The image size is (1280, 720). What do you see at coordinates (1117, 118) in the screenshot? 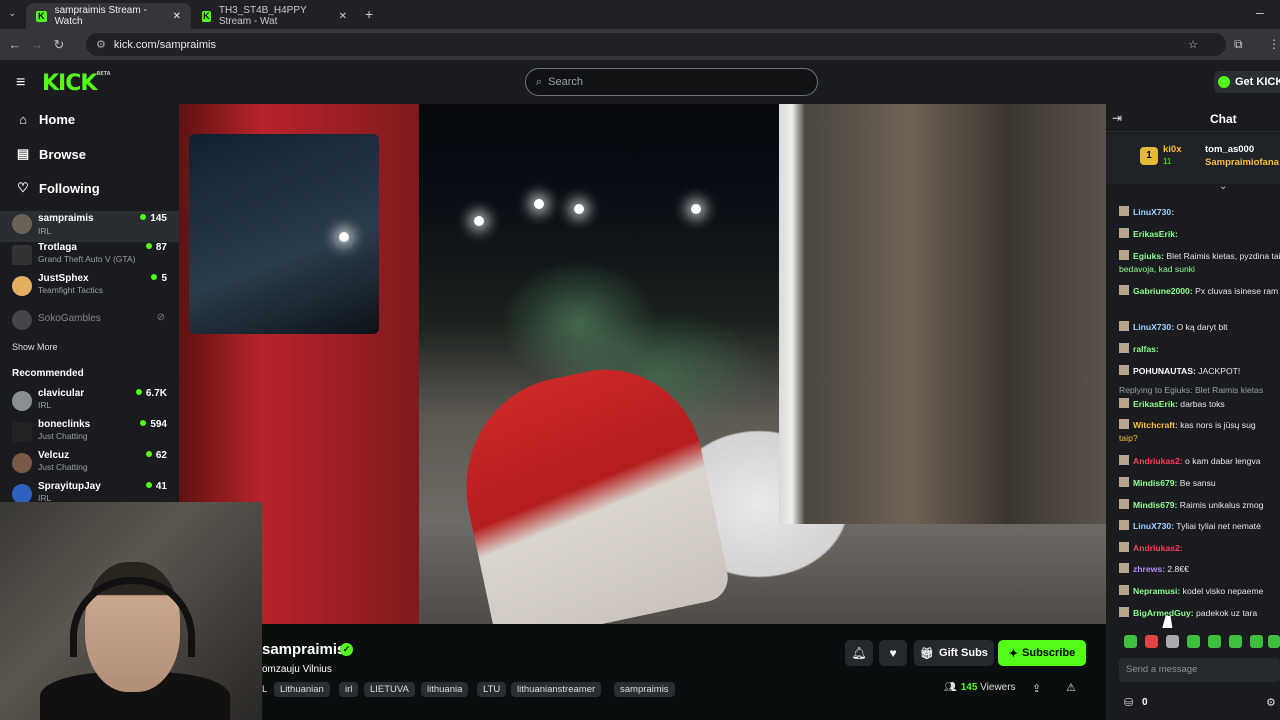
I see `collapse-chat-icon: ⇥` at bounding box center [1117, 118].